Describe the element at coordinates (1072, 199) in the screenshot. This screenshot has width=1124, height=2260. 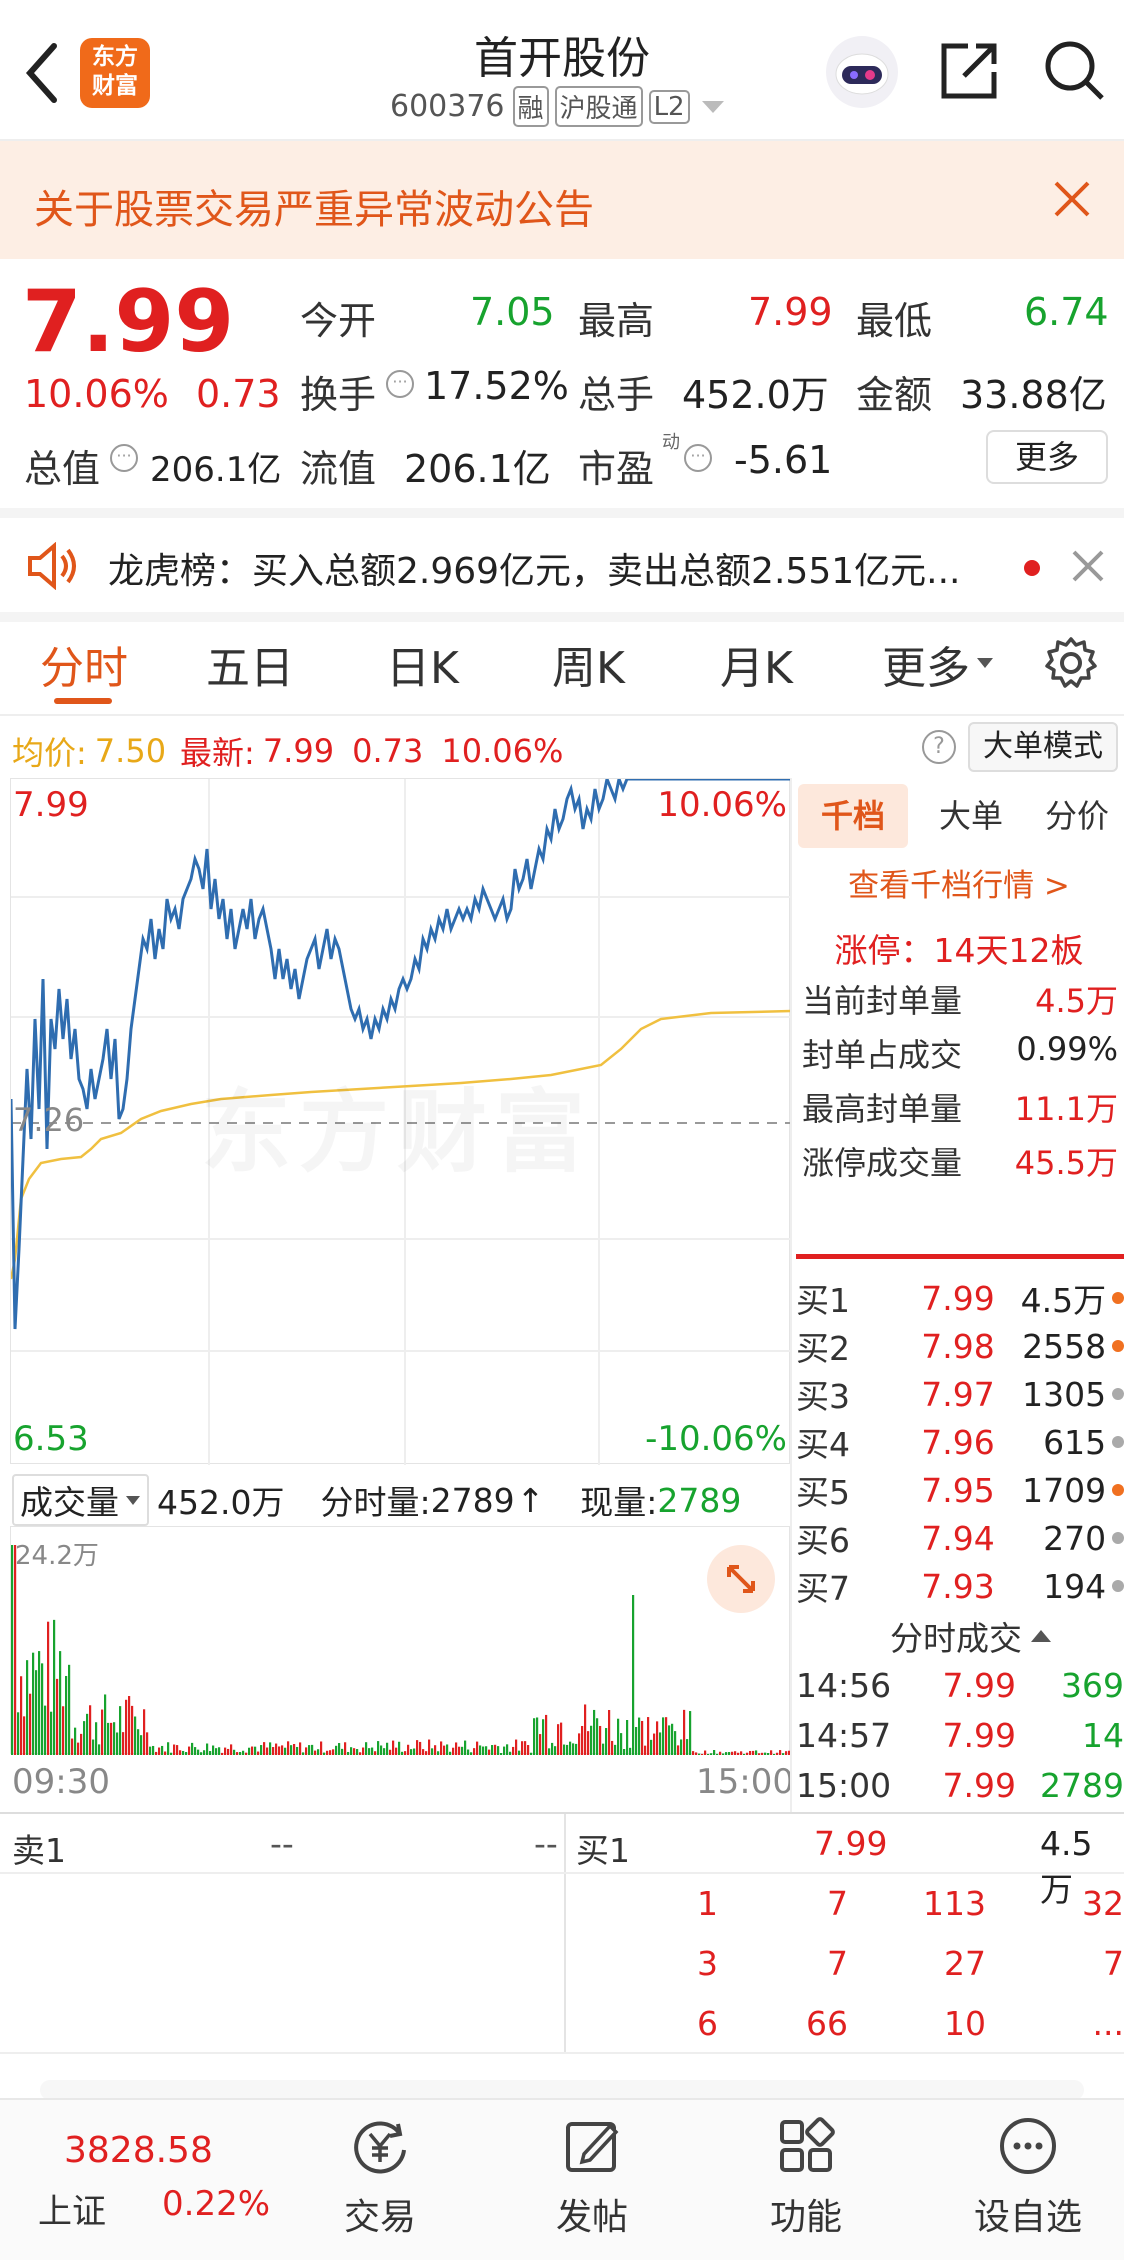
I see `notice-close-button` at that location.